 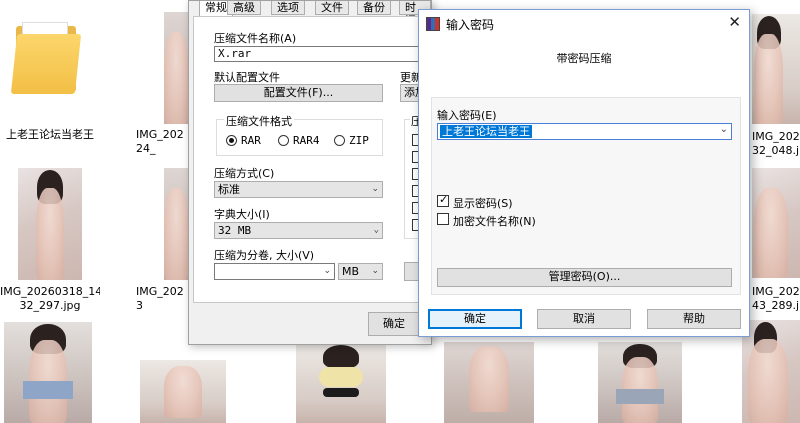 What do you see at coordinates (470, 25) in the screenshot?
I see `window-title: 输入密码` at bounding box center [470, 25].